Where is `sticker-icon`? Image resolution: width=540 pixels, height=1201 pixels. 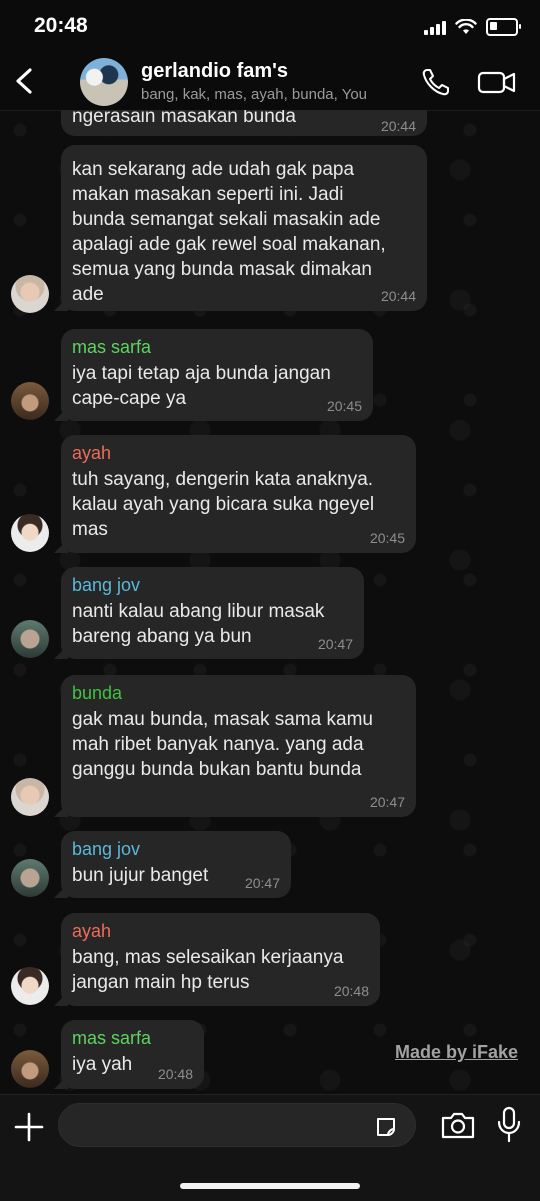
sticker-icon is located at coordinates (386, 1127).